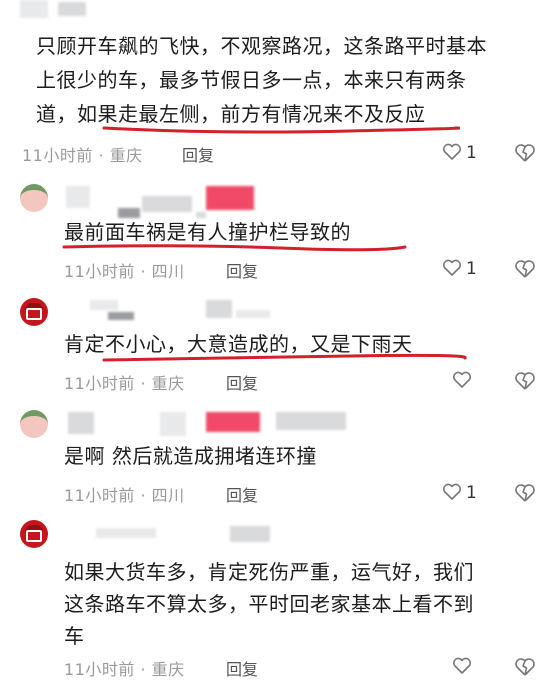  What do you see at coordinates (72, 9) in the screenshot?
I see `blurred-username-top` at bounding box center [72, 9].